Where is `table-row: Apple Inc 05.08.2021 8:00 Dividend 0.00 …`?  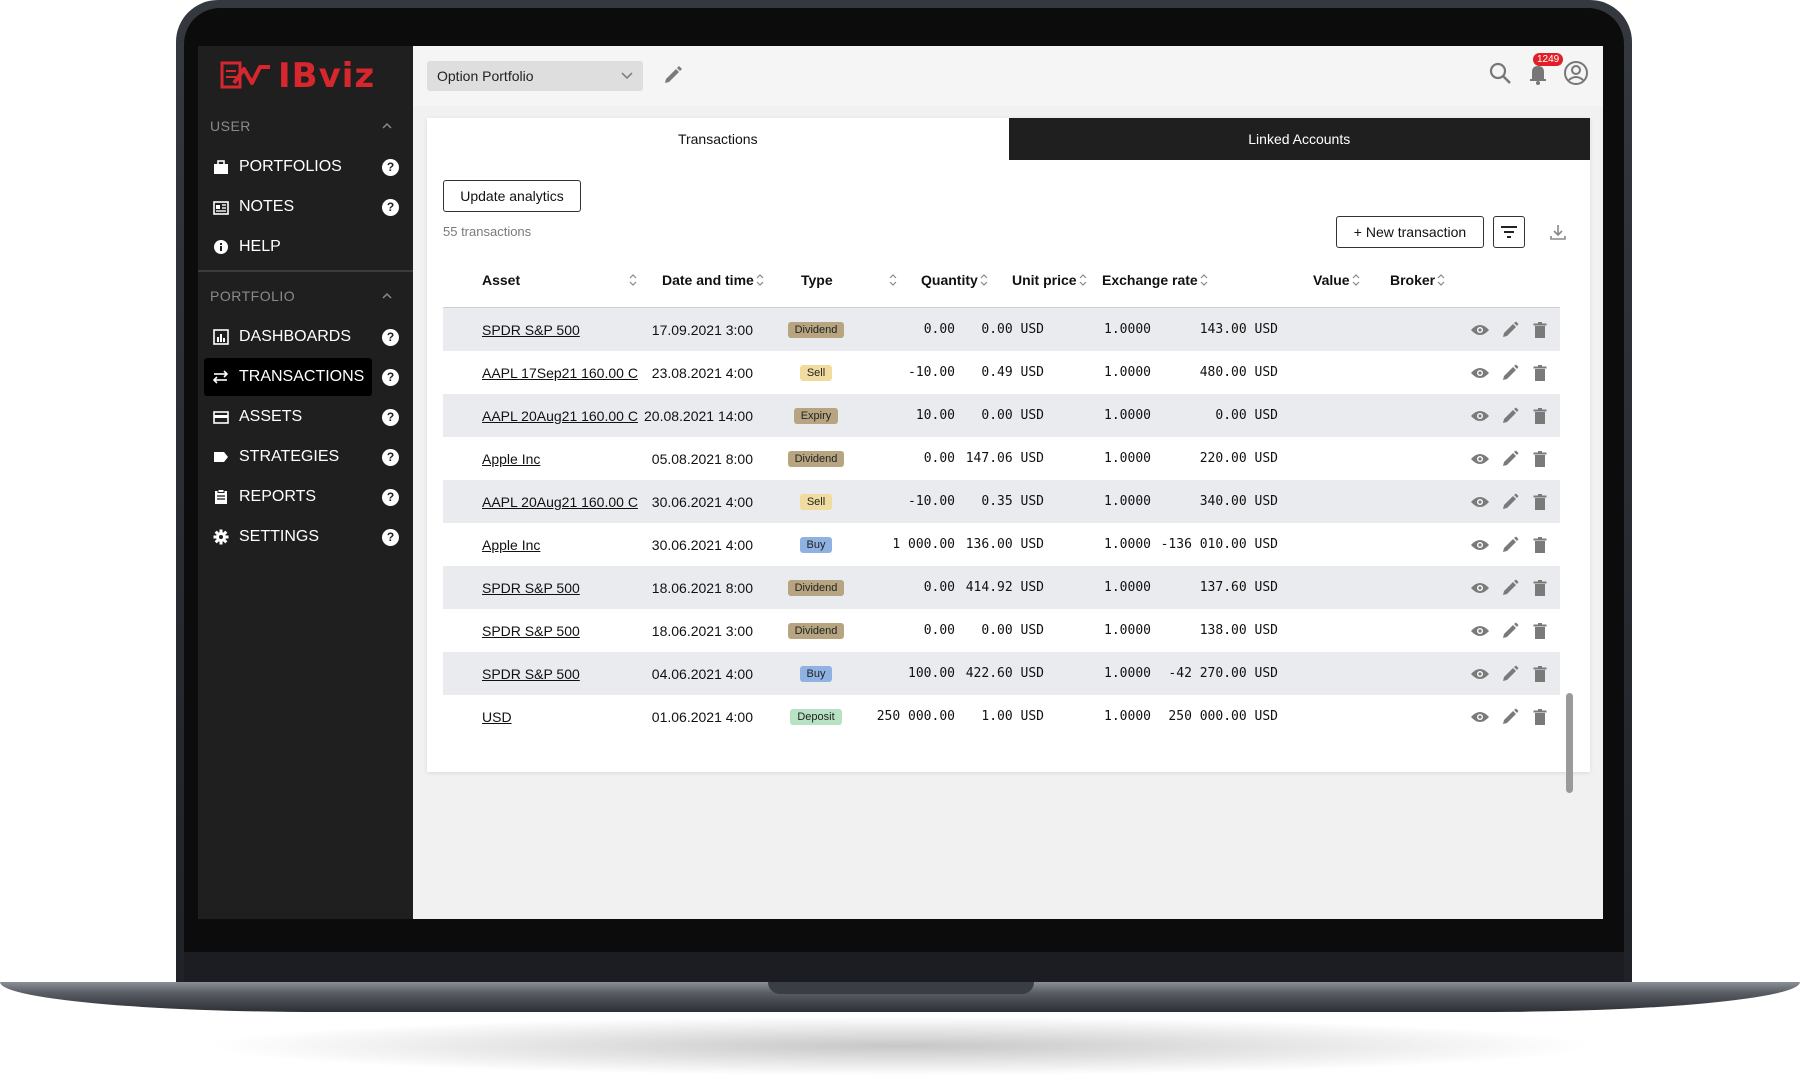 table-row: Apple Inc 05.08.2021 8:00 Dividend 0.00 … is located at coordinates (1001, 458).